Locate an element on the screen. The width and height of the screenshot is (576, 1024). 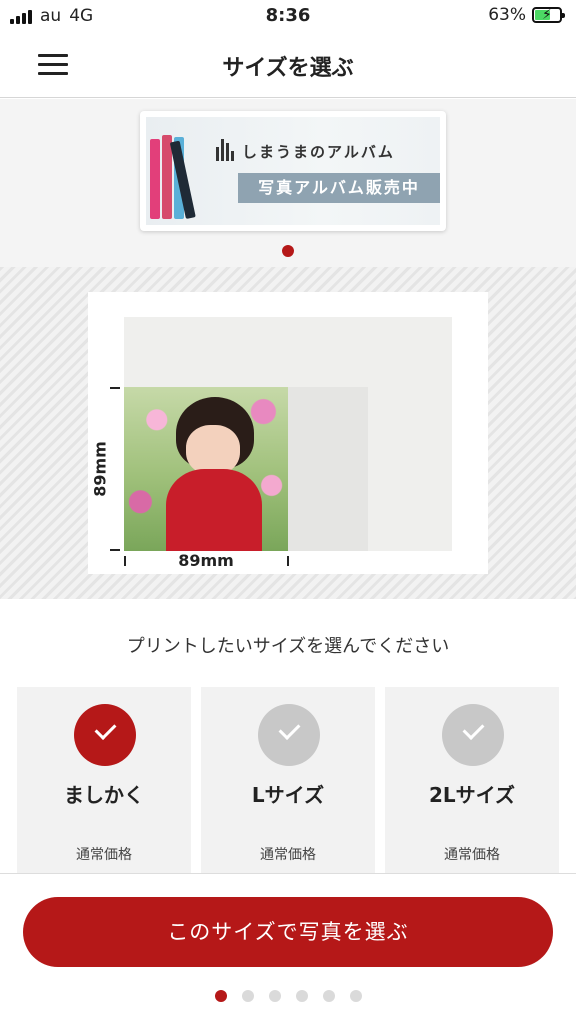
bottom-action-bar: このサイズで写真を選ぶ is located at coordinates (288, 948).